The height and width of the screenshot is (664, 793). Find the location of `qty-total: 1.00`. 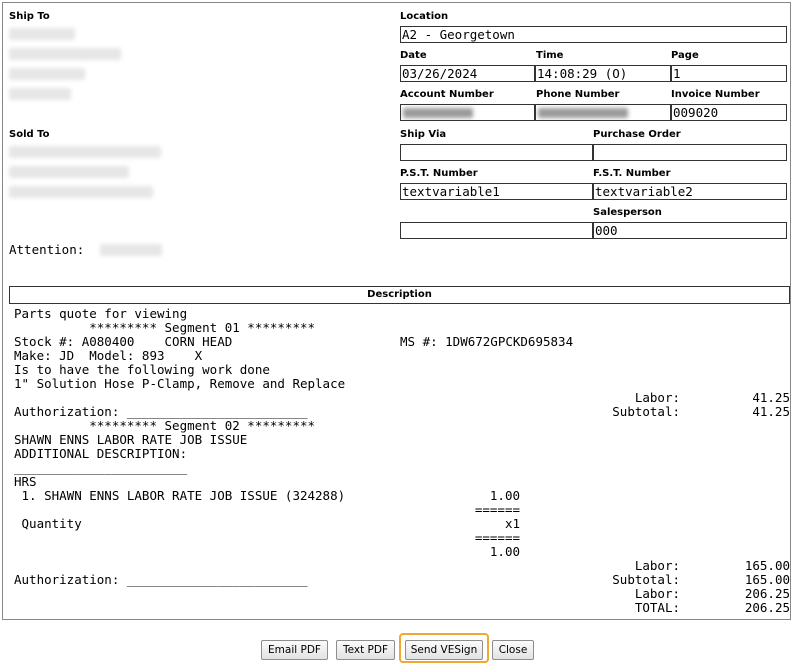

qty-total: 1.00 is located at coordinates (504, 551).